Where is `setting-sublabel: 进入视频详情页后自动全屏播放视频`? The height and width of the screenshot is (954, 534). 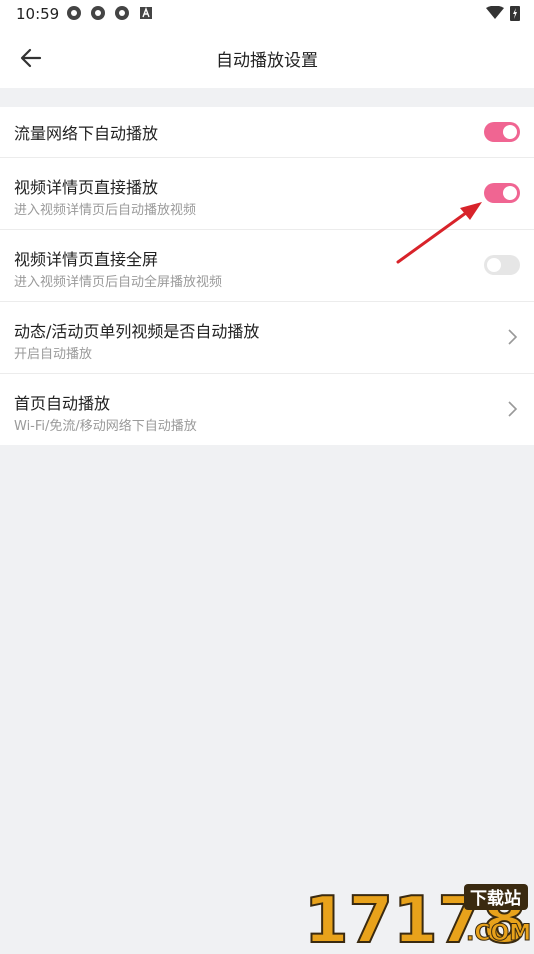
setting-sublabel: 进入视频详情页后自动全屏播放视频 is located at coordinates (118, 282).